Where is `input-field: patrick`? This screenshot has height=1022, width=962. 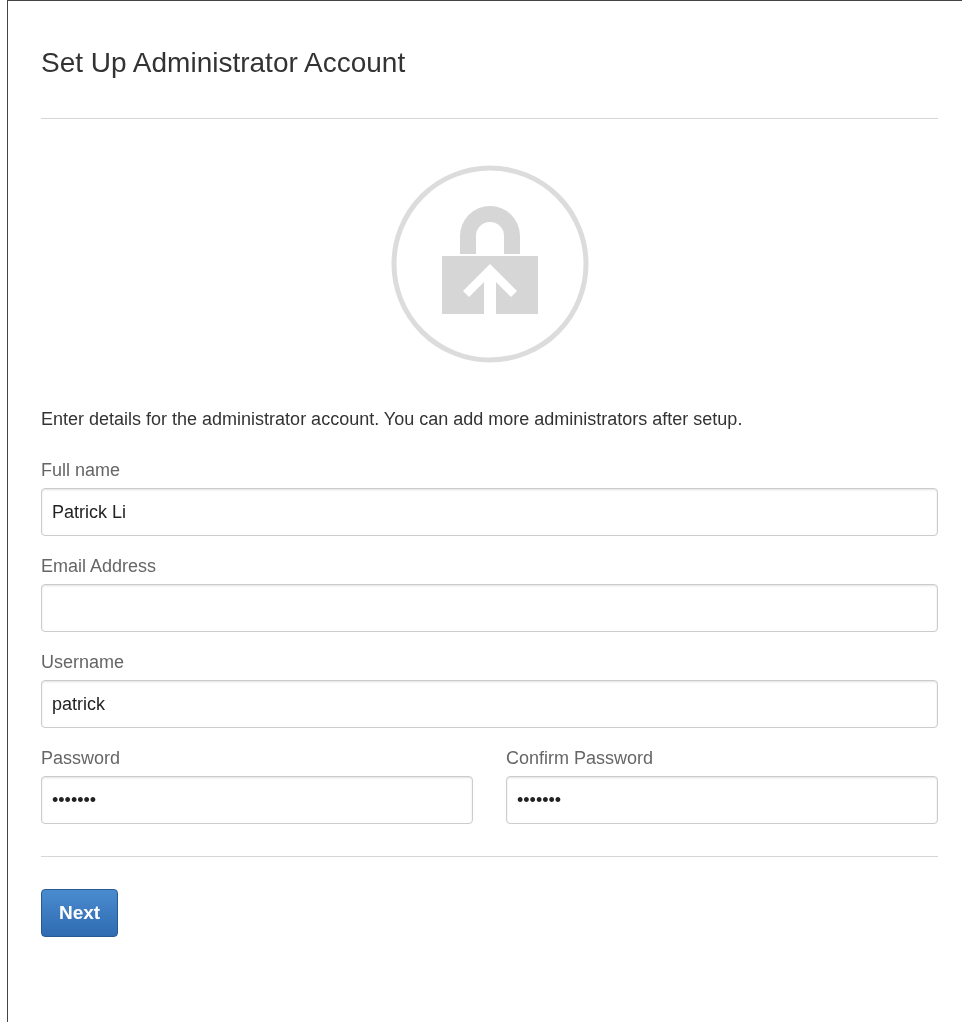 input-field: patrick is located at coordinates (489, 704).